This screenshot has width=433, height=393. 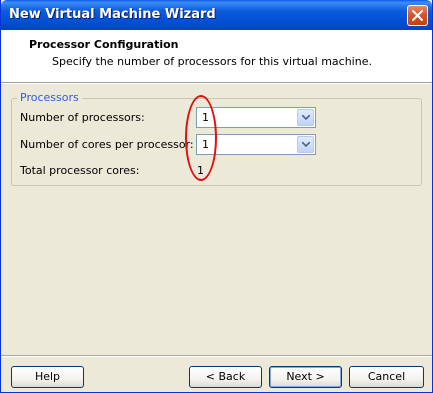 What do you see at coordinates (386, 377) in the screenshot?
I see `cancel-button: Cancel` at bounding box center [386, 377].